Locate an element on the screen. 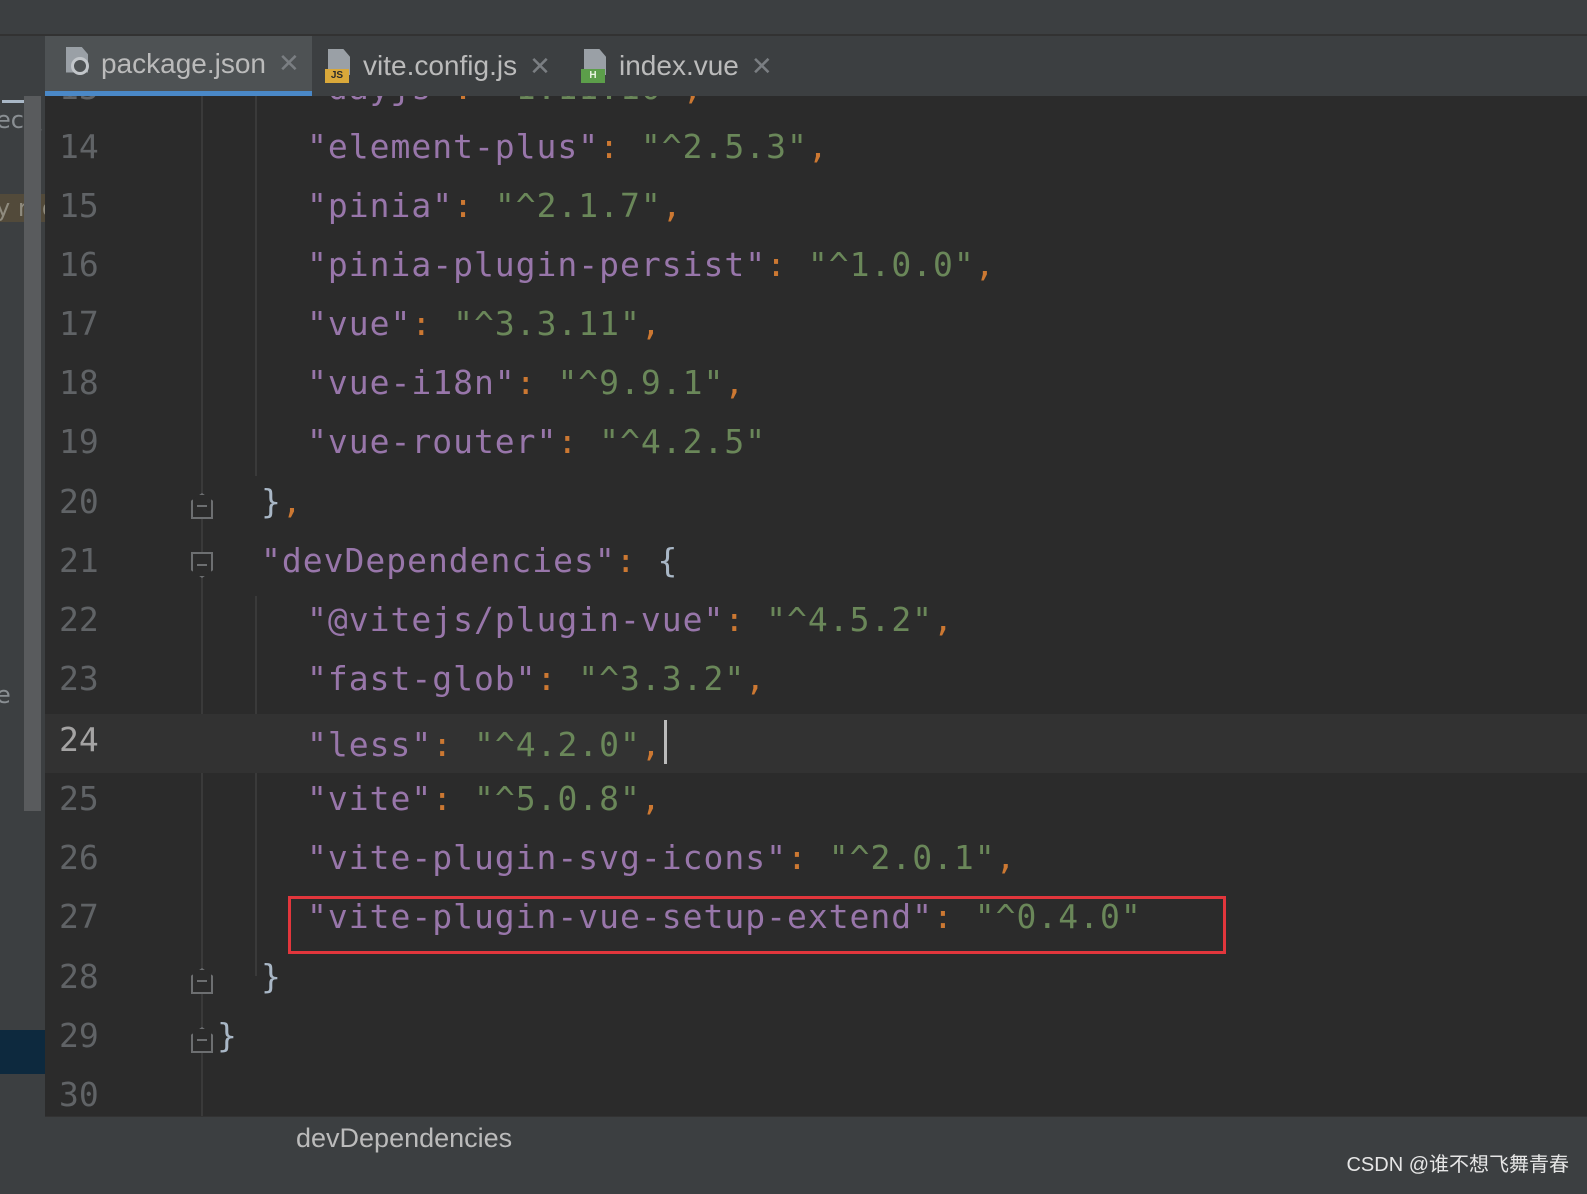 The height and width of the screenshot is (1194, 1587). tab-package-json: package.json ✕ is located at coordinates (178, 66).